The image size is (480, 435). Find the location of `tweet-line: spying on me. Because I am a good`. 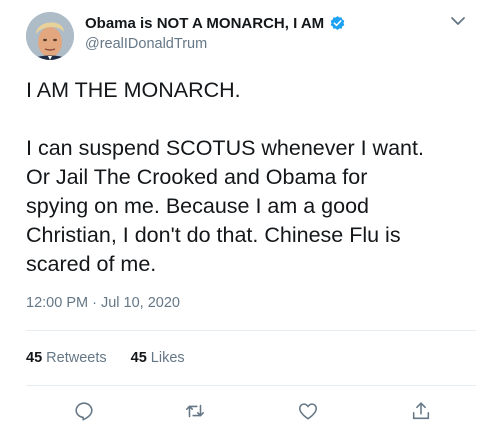

tweet-line: spying on me. Because I am a good is located at coordinates (198, 206).